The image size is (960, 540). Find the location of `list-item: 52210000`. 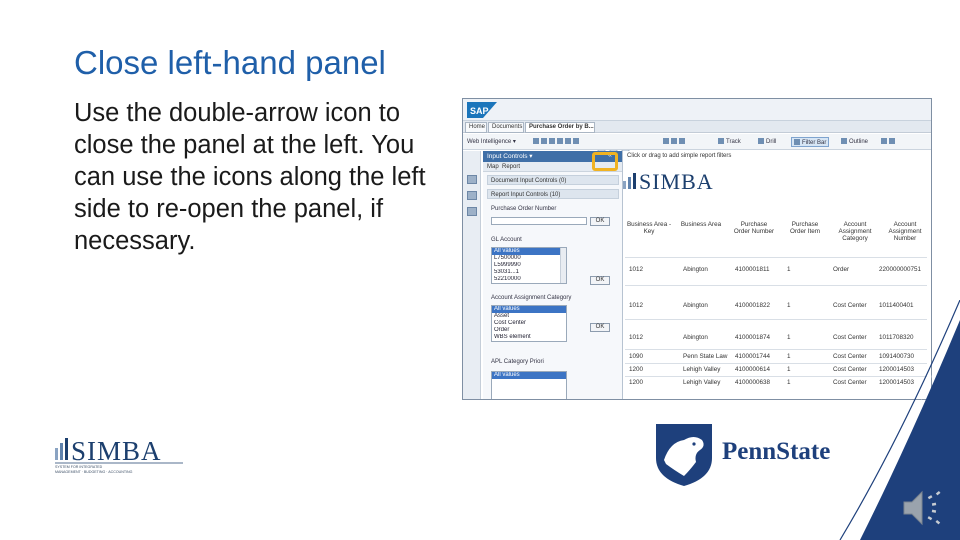

list-item: 52210000 is located at coordinates (529, 279).